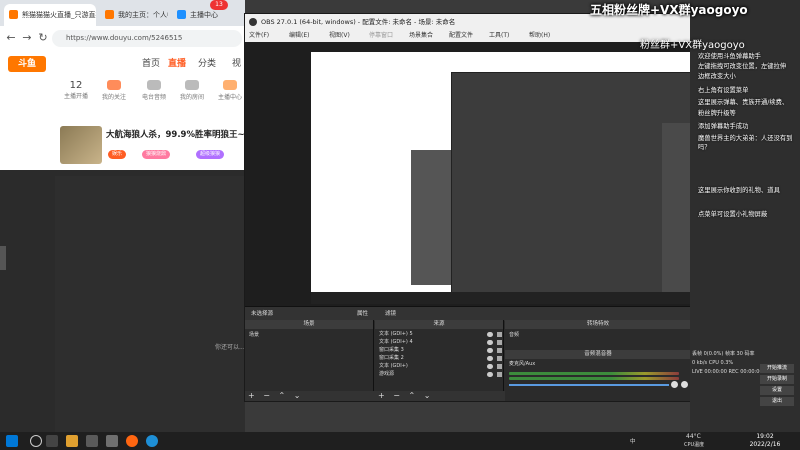 Image resolution: width=800 pixels, height=450 pixels. I want to click on file-explorer-icon, so click(72, 441).